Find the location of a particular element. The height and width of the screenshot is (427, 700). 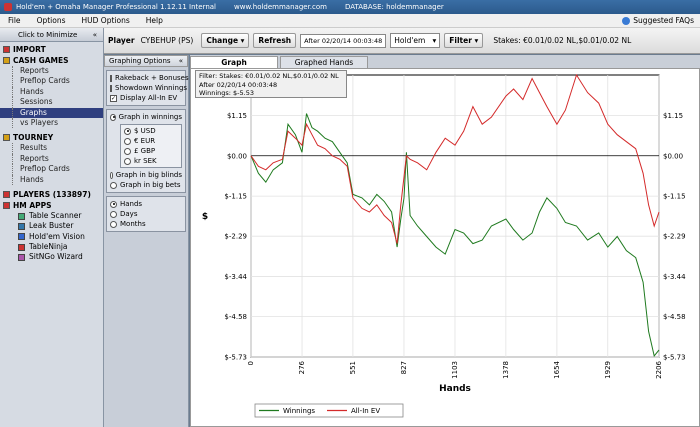

currency-sek-radio: kr SEK is located at coordinates (151, 161).